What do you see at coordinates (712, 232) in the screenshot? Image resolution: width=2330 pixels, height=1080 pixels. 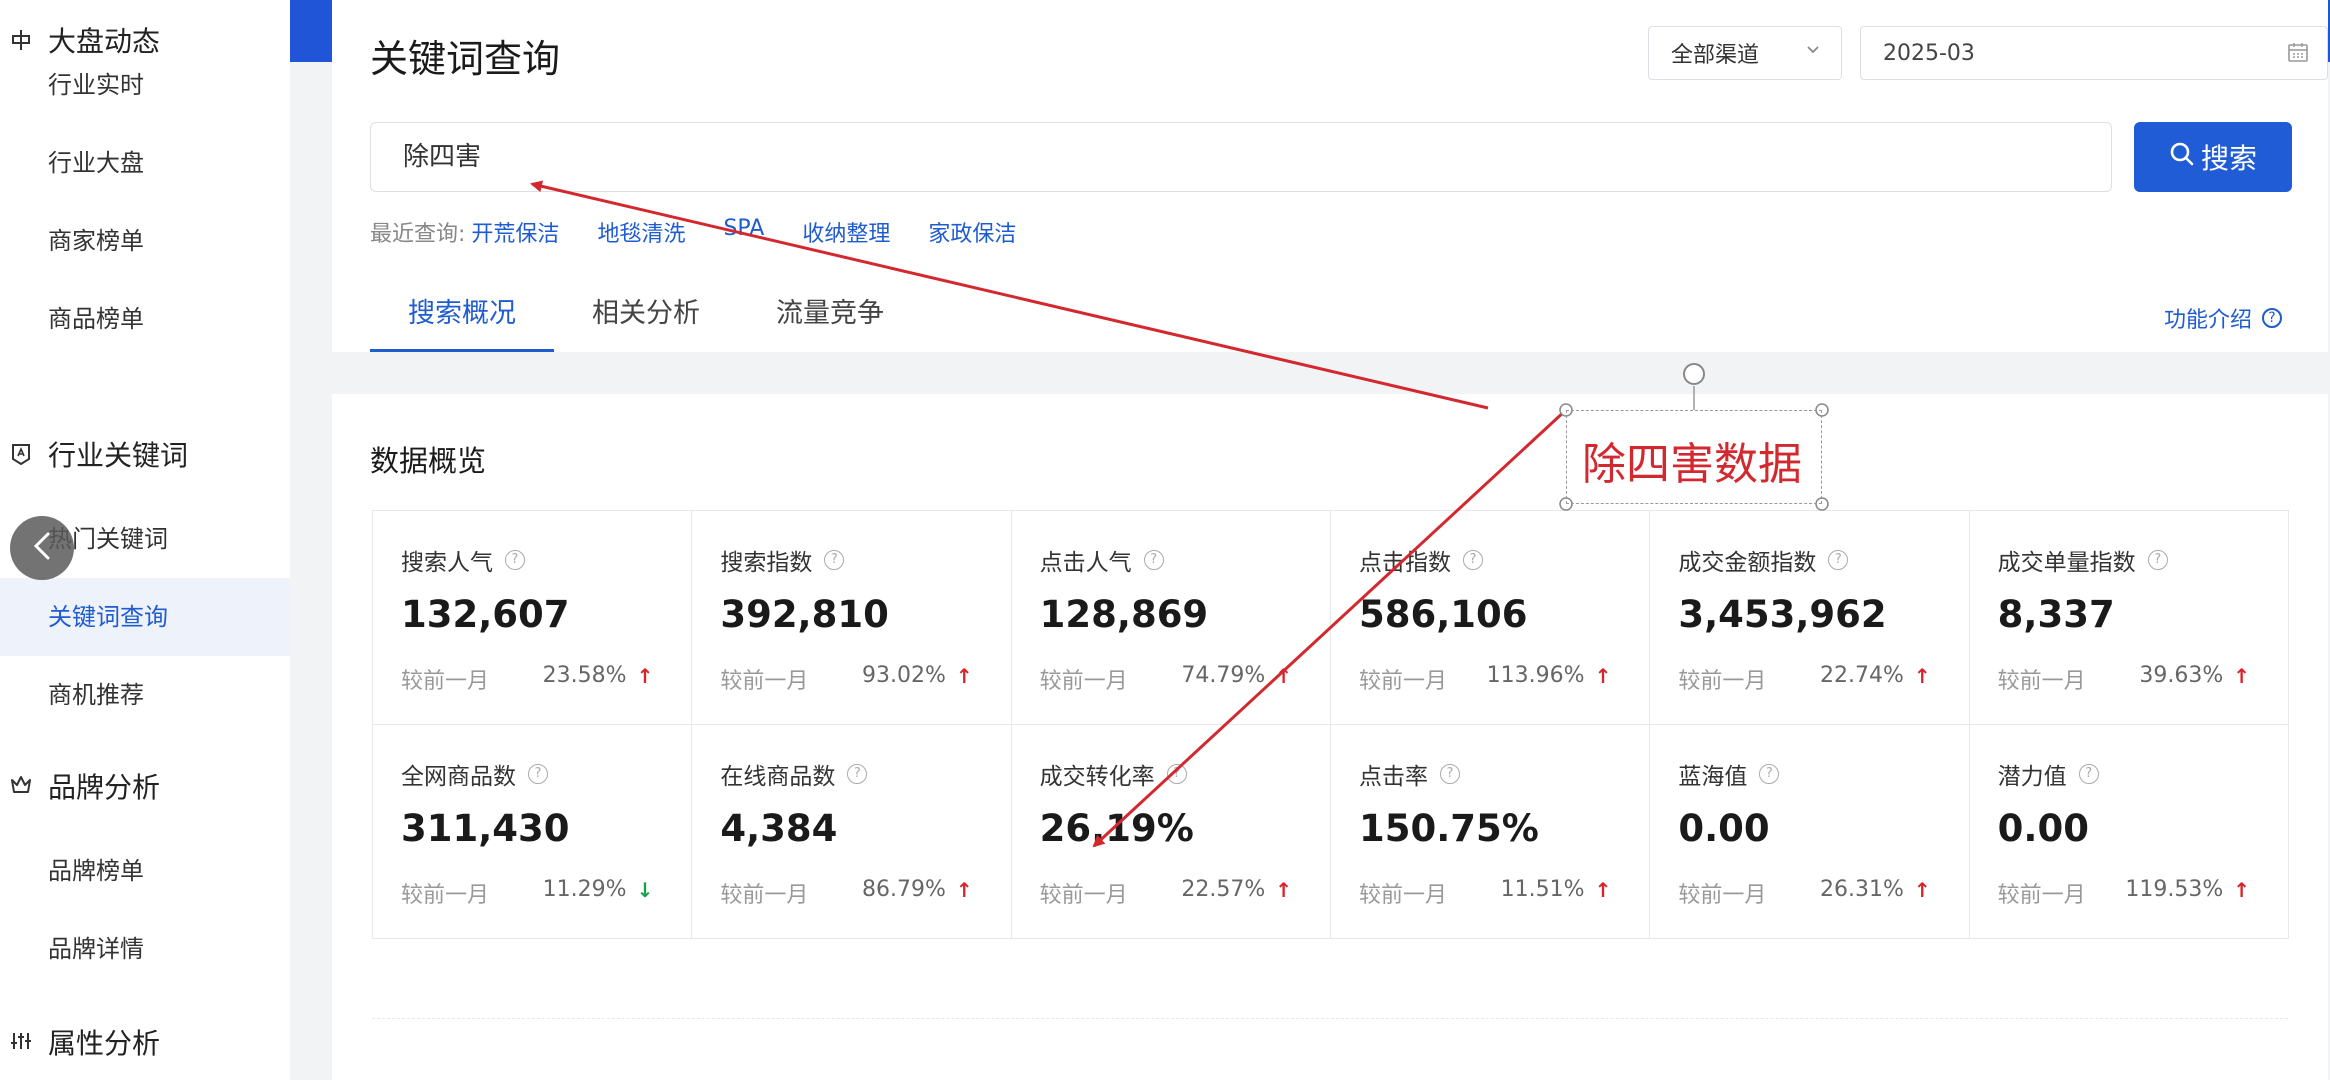 I see `recent-queries: 最近查询: 开荒保洁 地毯清洗 SPA 收纳整理 家政保洁` at bounding box center [712, 232].